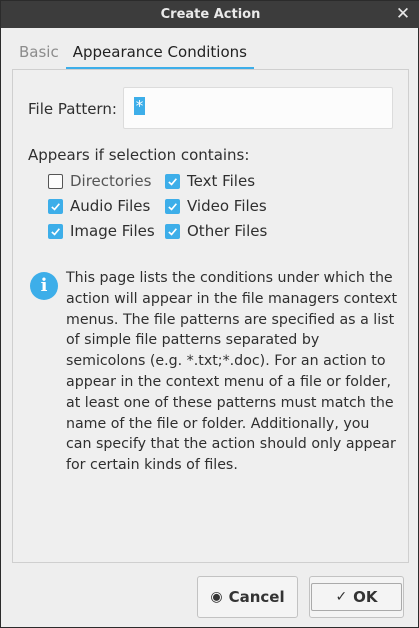 This screenshot has height=628, width=419. Describe the element at coordinates (140, 106) in the screenshot. I see `file-pattern-value: *` at that location.